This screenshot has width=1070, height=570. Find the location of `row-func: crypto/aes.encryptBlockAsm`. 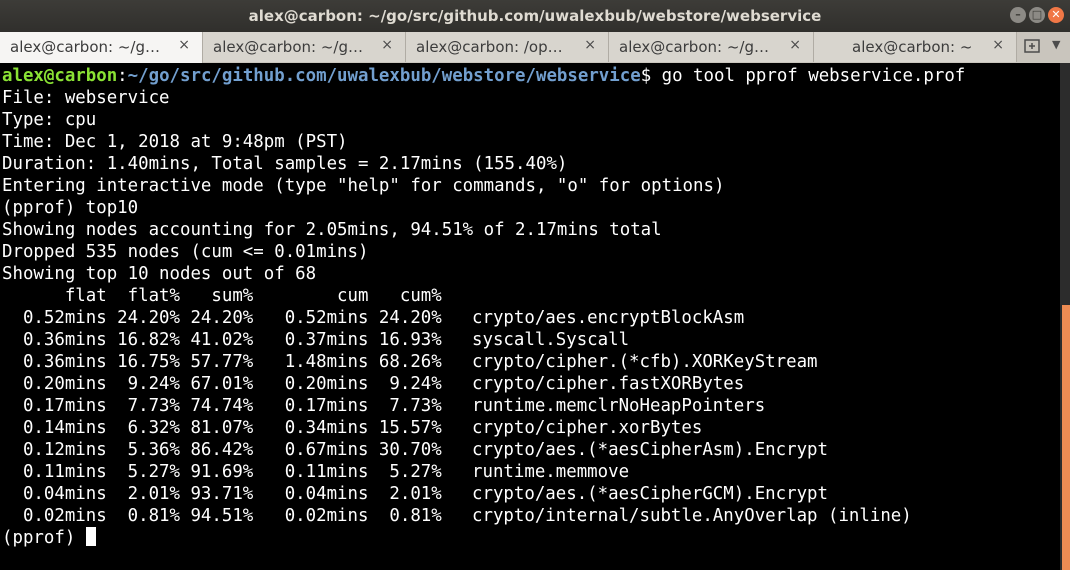

row-func: crypto/aes.encryptBlockAsm is located at coordinates (608, 318).